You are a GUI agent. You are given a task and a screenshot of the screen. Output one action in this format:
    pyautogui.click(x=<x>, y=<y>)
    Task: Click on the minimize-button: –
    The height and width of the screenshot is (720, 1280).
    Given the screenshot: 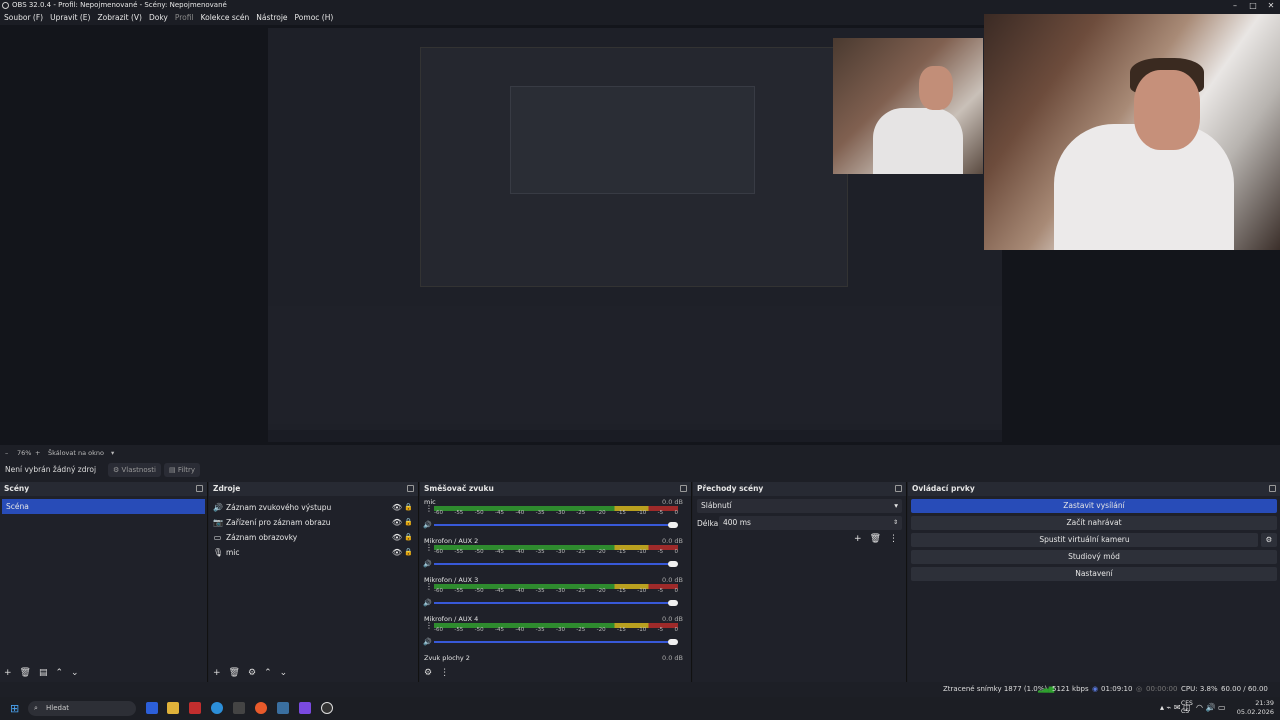 What is the action you would take?
    pyautogui.click(x=1235, y=5)
    